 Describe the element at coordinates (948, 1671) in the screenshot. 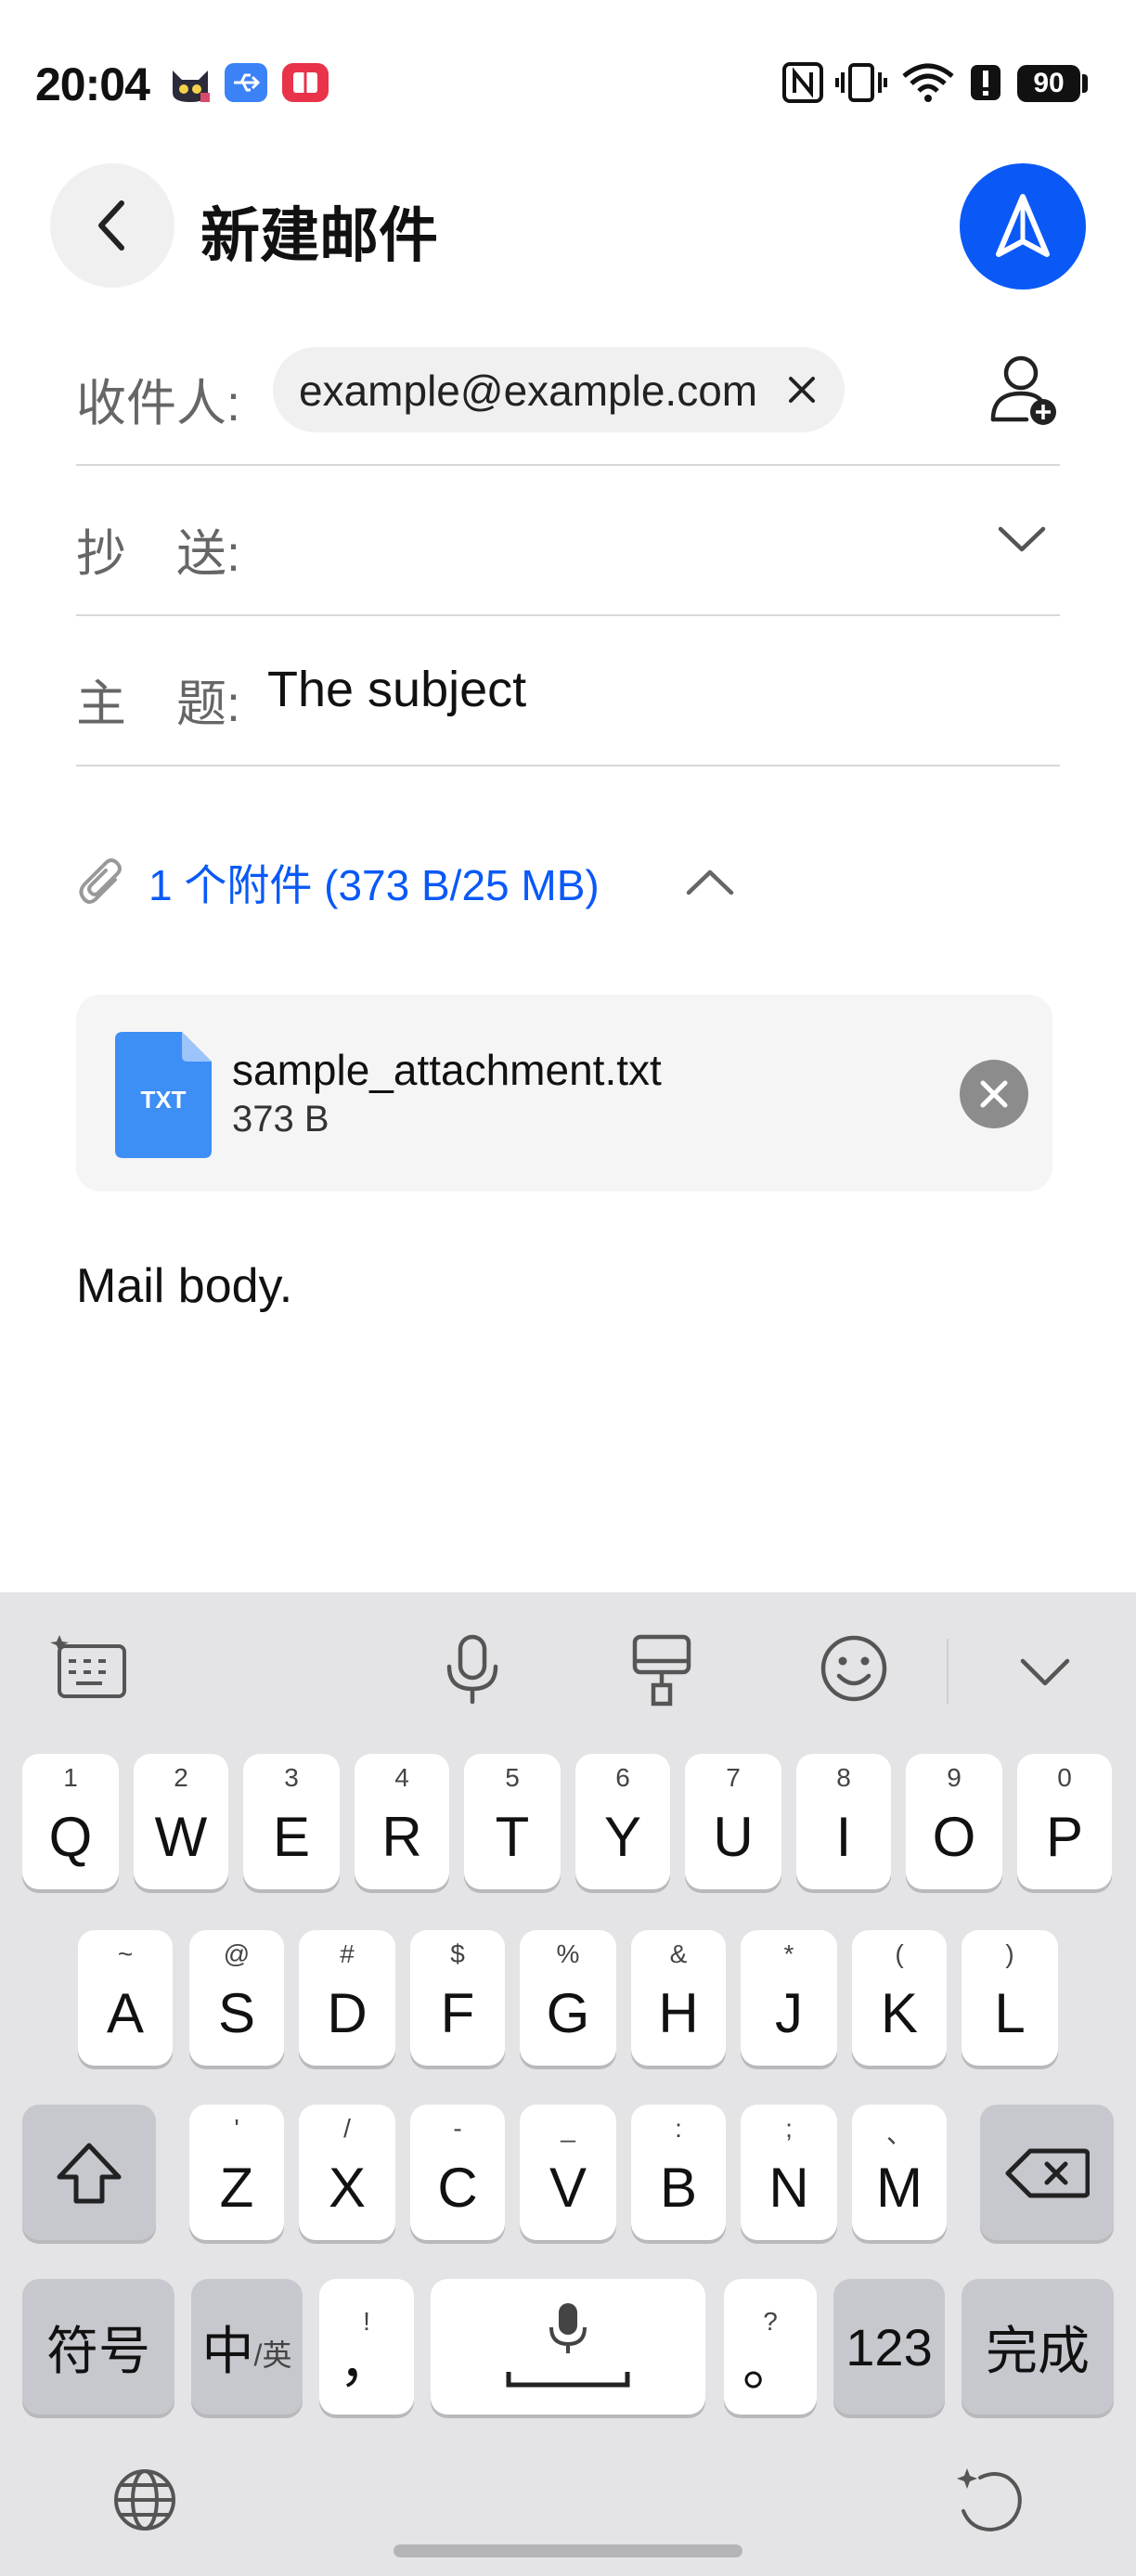

I see `toolbar-divider` at that location.